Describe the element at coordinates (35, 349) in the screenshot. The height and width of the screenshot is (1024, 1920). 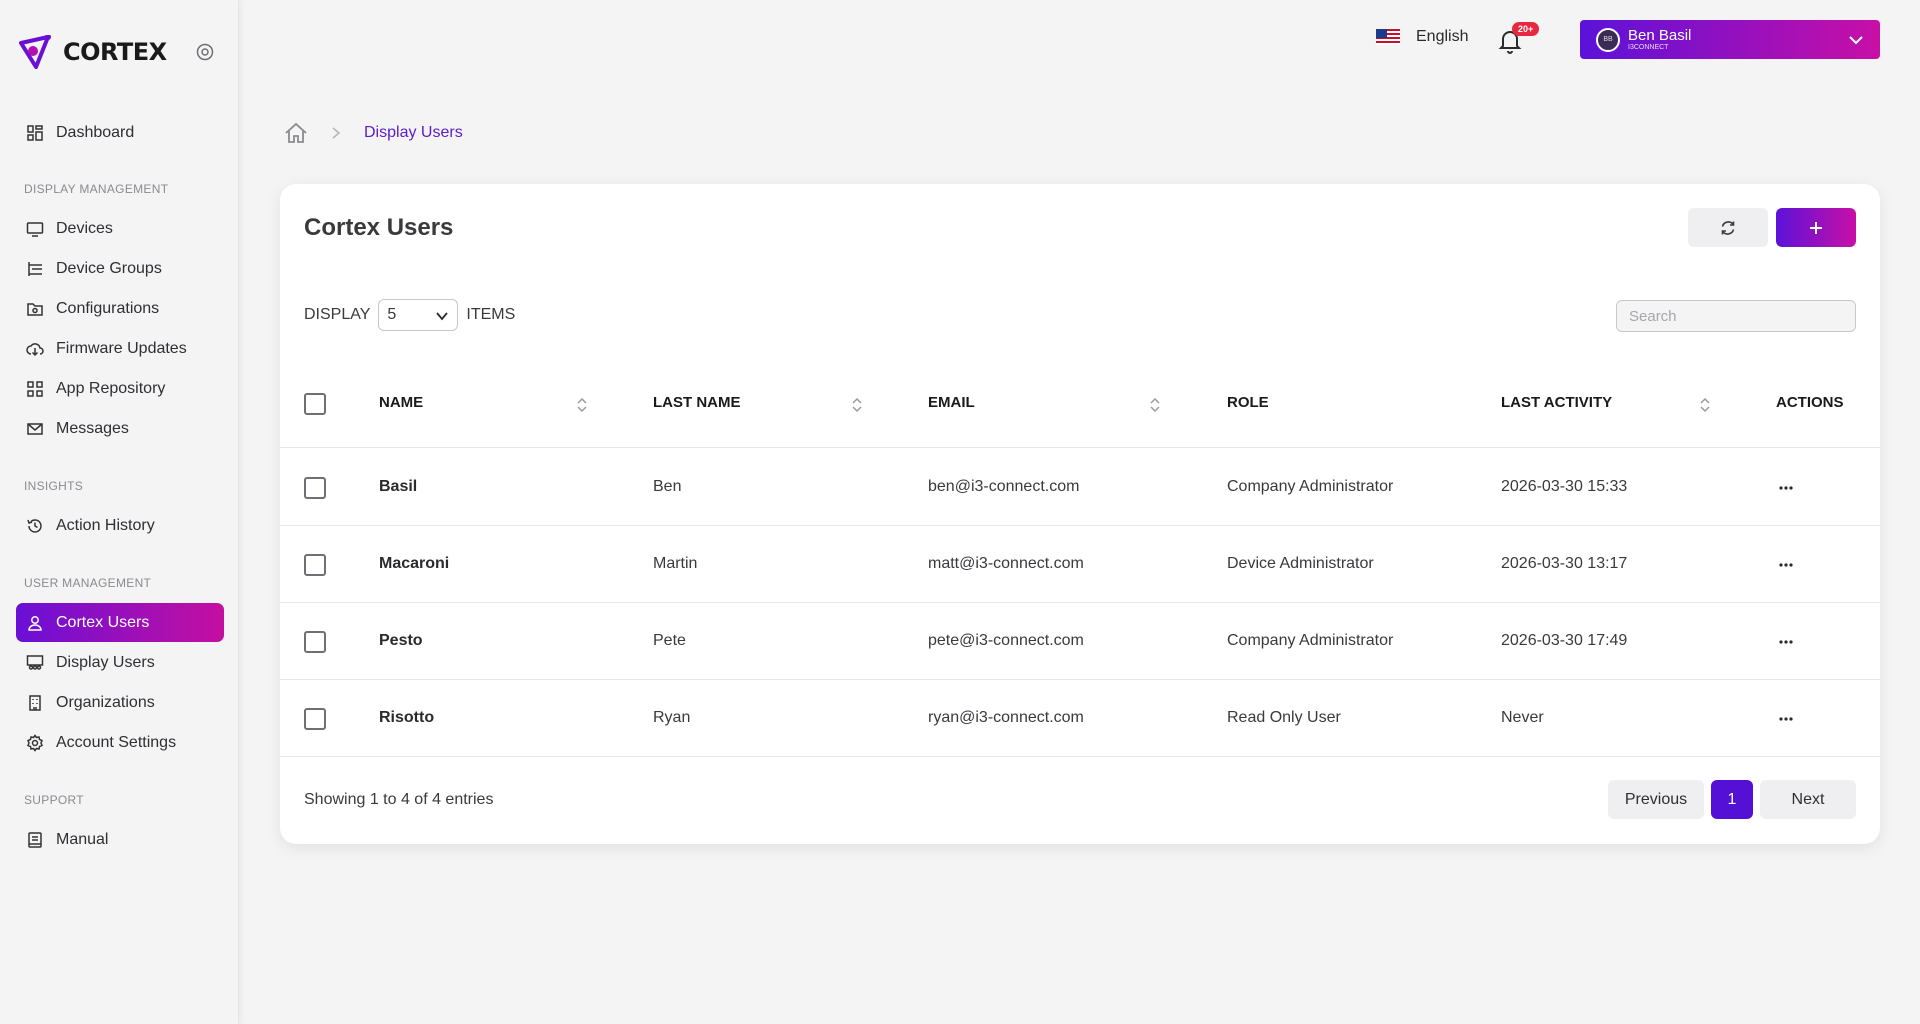
I see `cloud-download-icon` at that location.